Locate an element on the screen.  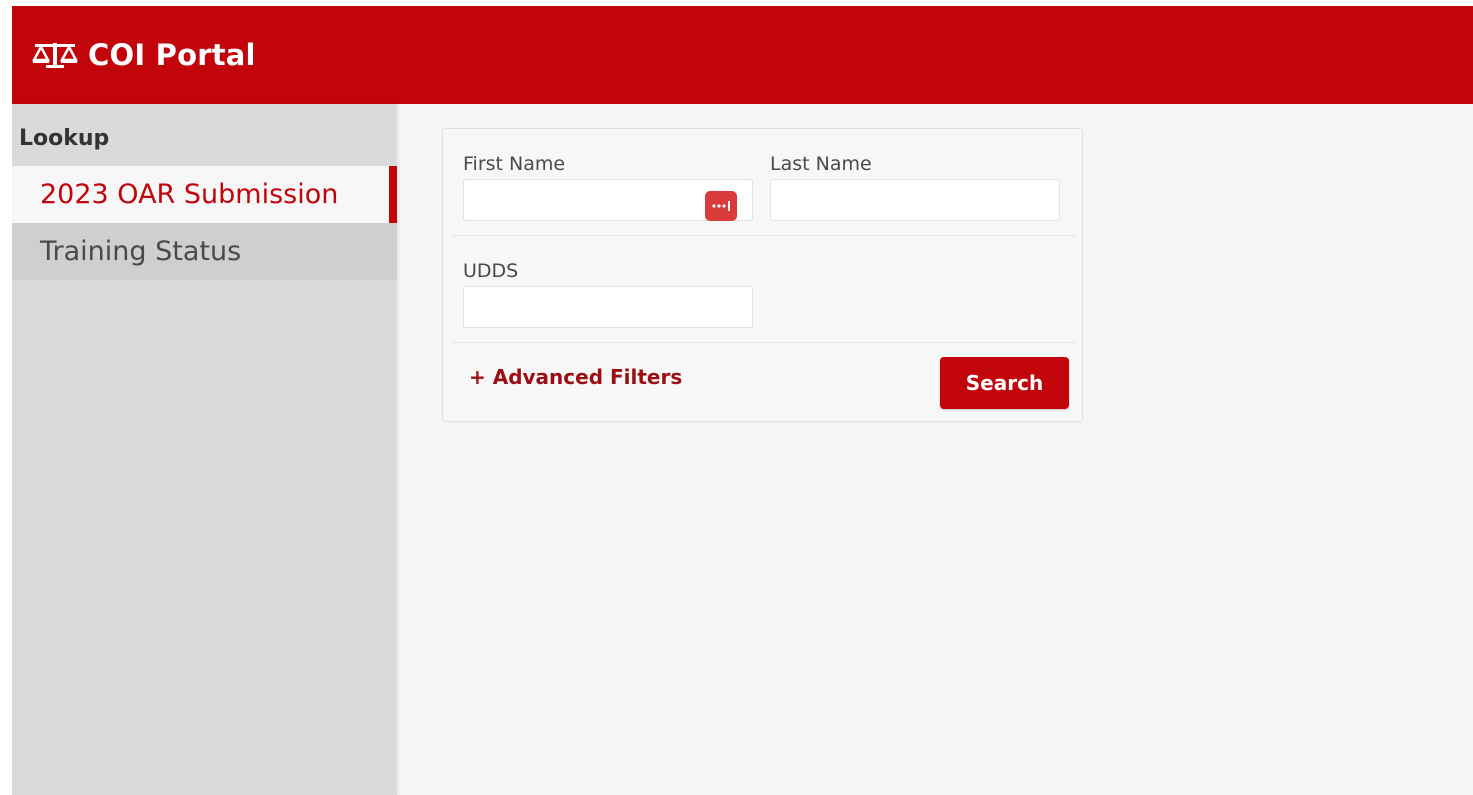
password-manager-icon is located at coordinates (721, 206).